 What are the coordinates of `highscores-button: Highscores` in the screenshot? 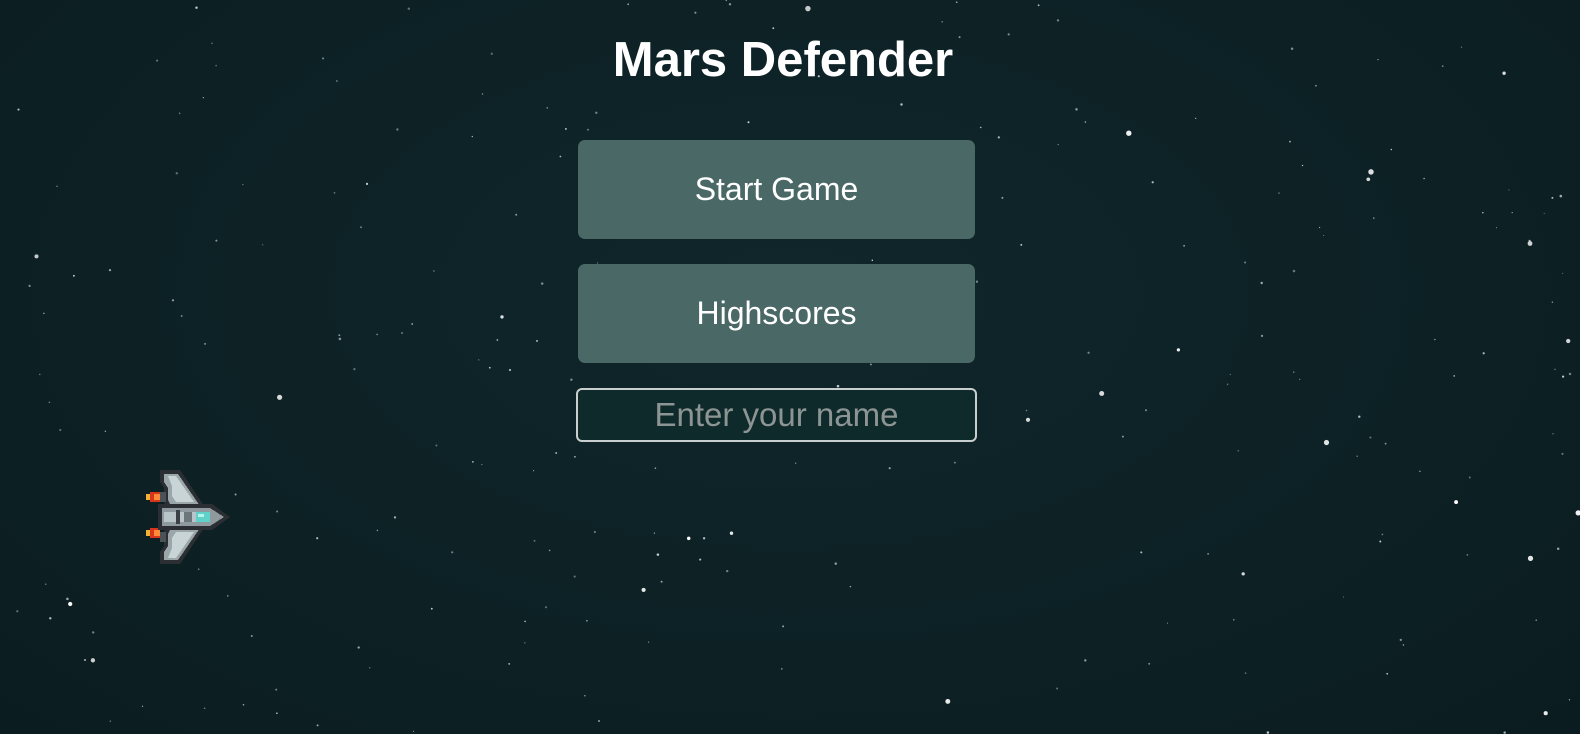 It's located at (776, 313).